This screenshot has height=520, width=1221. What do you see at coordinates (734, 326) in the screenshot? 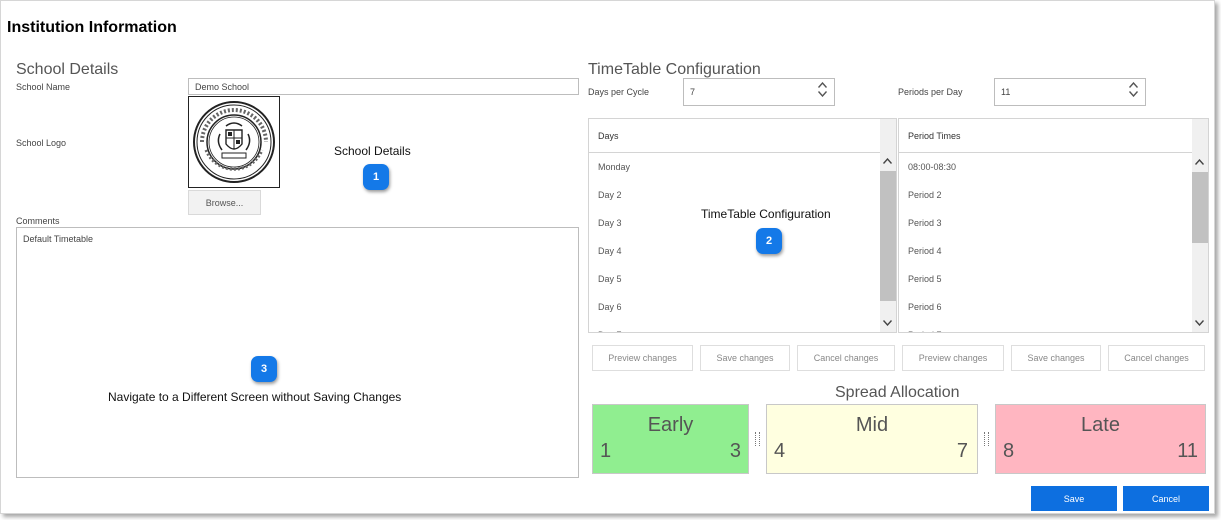
I see `list-item: Day 7` at bounding box center [734, 326].